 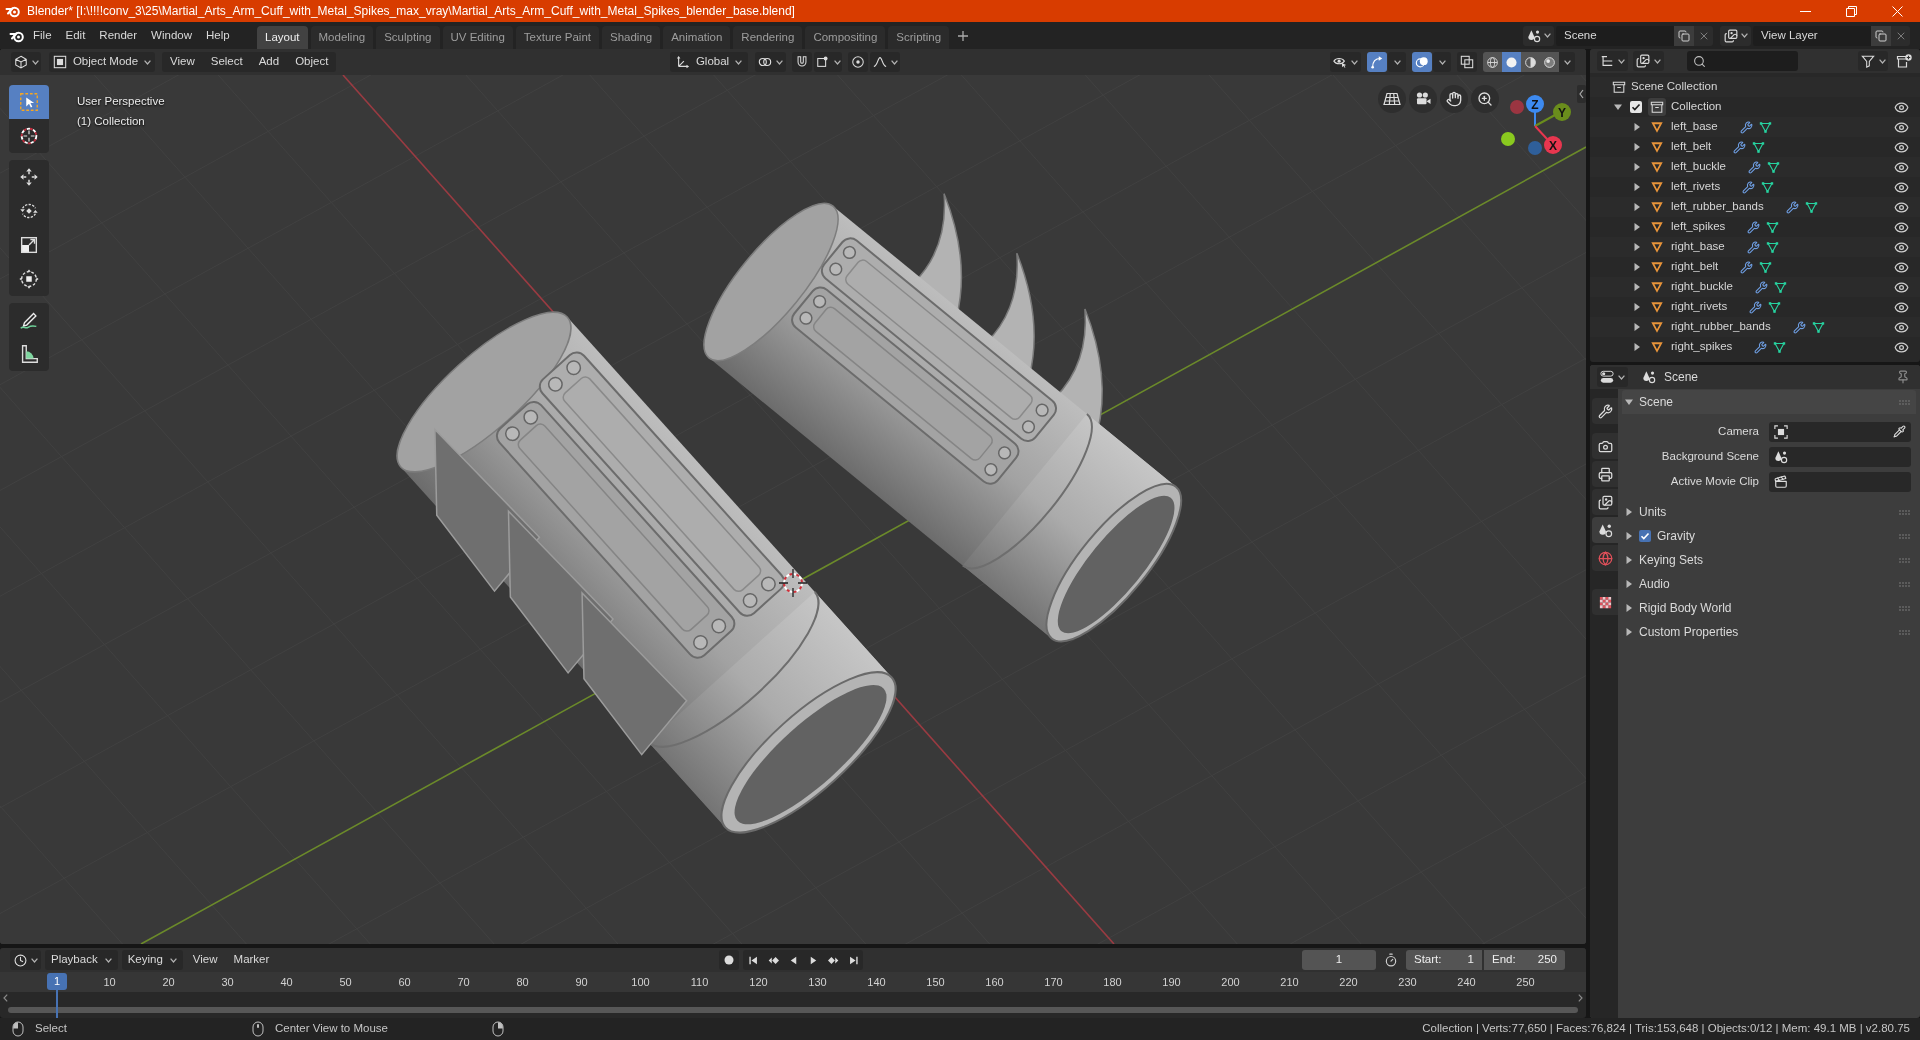 I want to click on options-dropdown, so click(x=1397, y=62).